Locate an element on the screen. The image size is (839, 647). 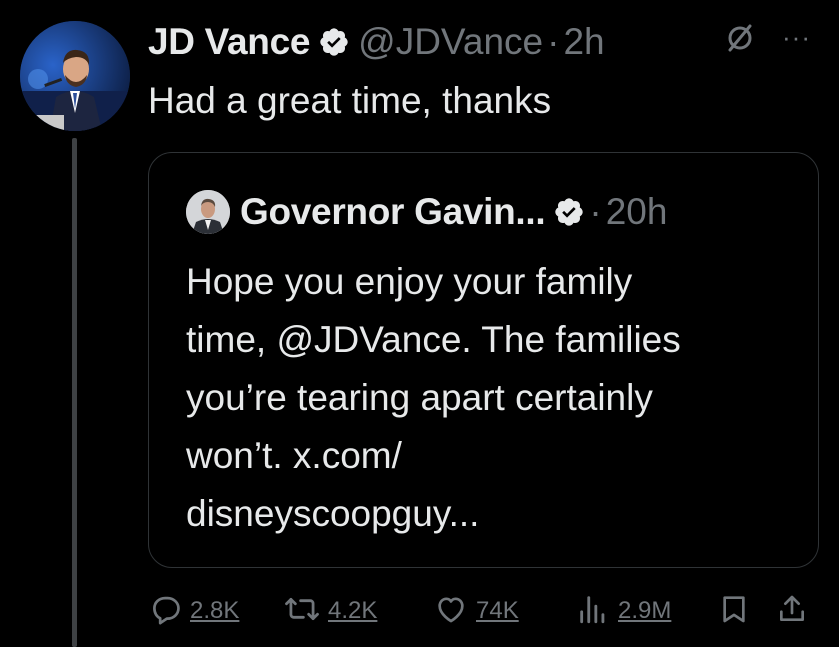
bookmark-icon is located at coordinates (734, 611).